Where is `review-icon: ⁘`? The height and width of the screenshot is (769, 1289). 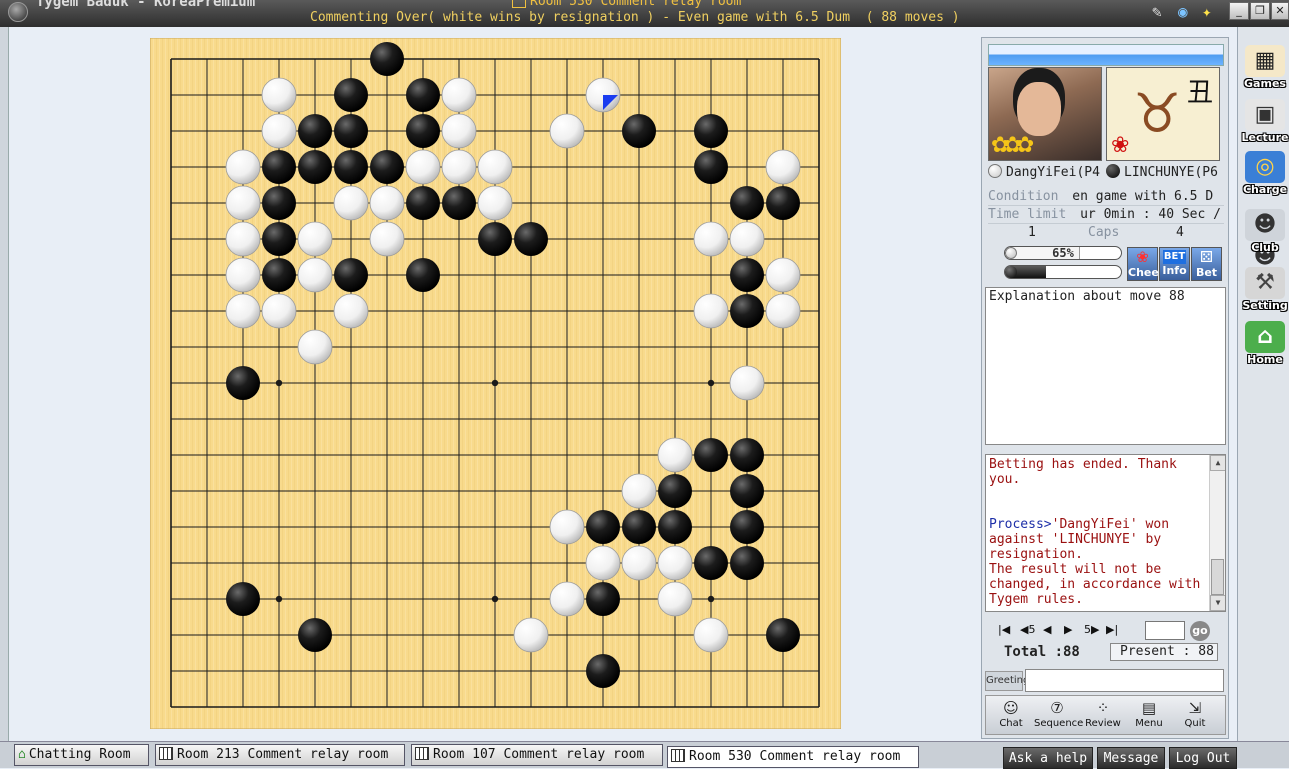 review-icon: ⁘ is located at coordinates (1103, 708).